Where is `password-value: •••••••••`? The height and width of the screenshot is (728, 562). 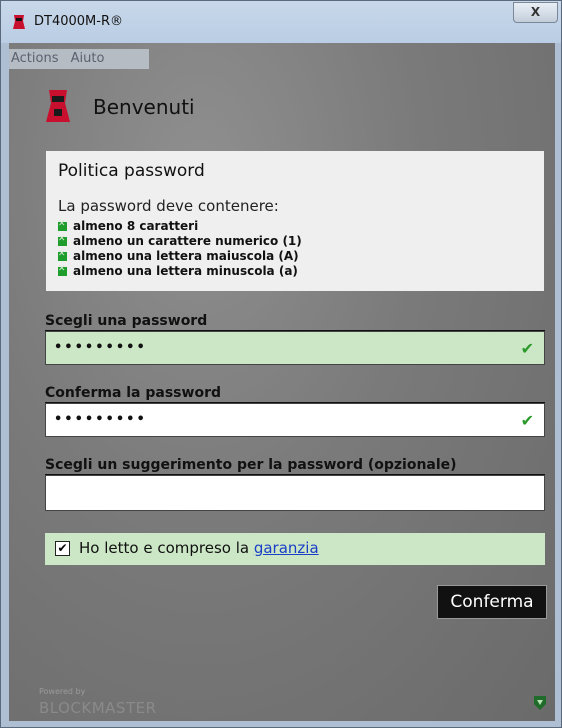 password-value: ••••••••• is located at coordinates (100, 347).